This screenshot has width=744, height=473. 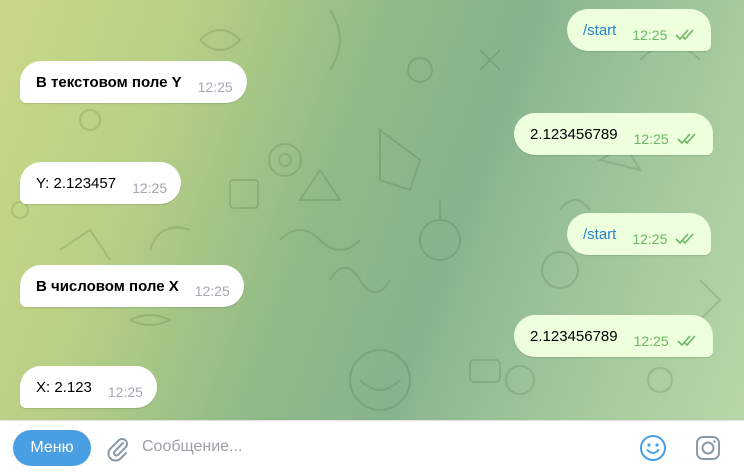 I want to click on message-incoming: В числовом поле X 12:25, so click(x=132, y=286).